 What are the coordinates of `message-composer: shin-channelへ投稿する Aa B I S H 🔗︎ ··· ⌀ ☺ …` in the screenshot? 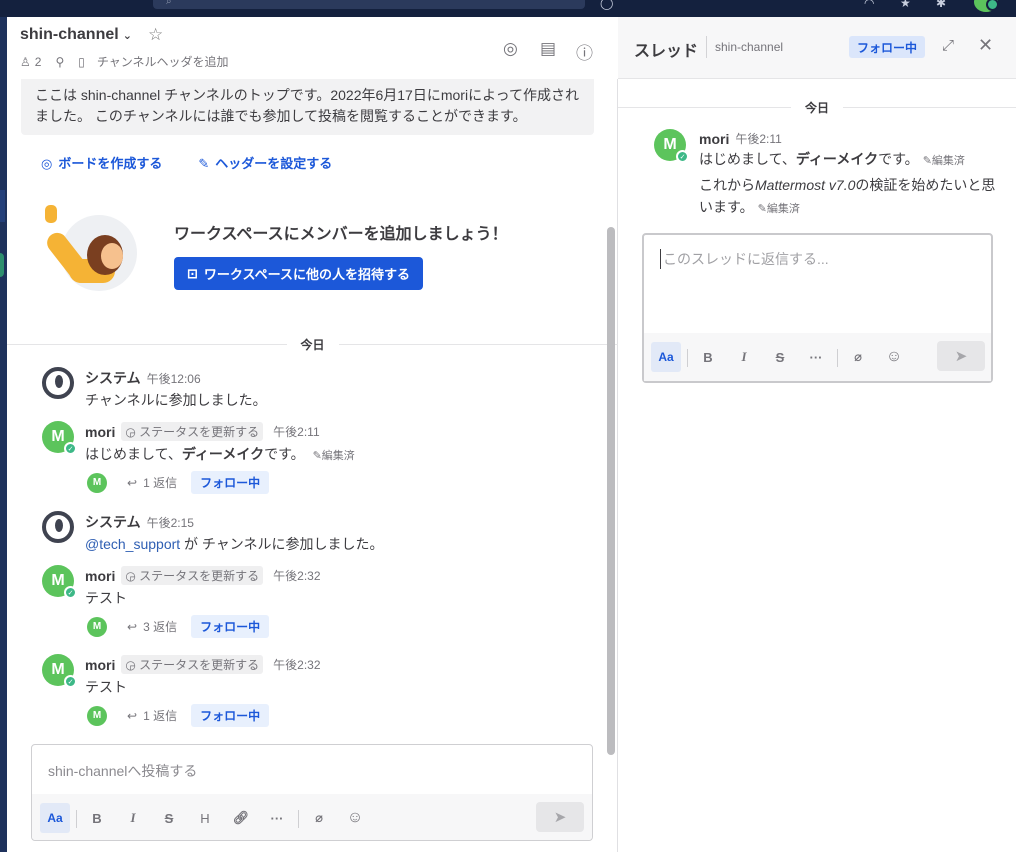 It's located at (312, 792).